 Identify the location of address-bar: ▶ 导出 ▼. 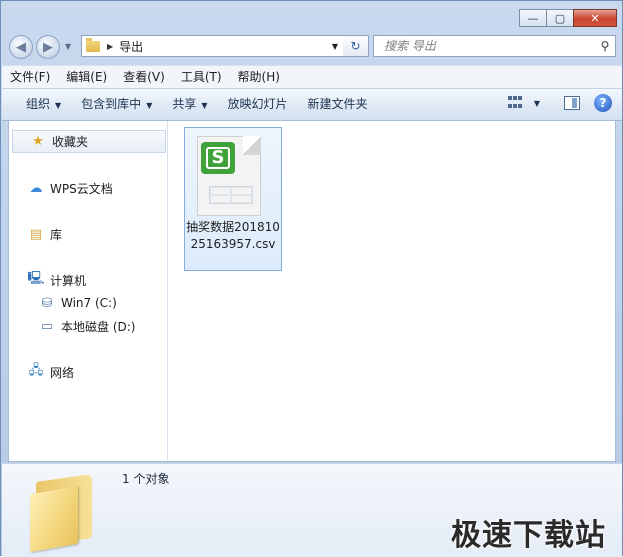
(225, 46).